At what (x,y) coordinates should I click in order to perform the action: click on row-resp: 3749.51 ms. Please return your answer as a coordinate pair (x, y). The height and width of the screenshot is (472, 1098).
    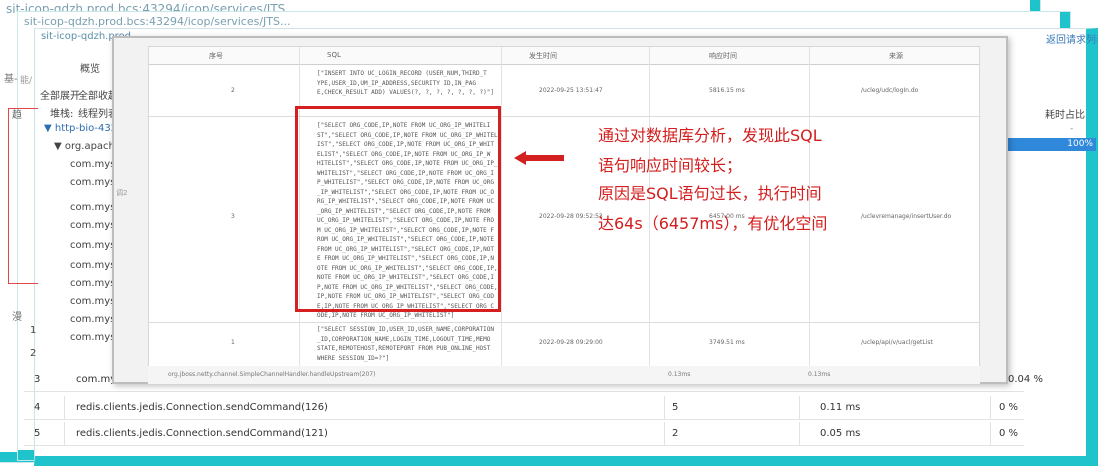
    Looking at the image, I should click on (727, 342).